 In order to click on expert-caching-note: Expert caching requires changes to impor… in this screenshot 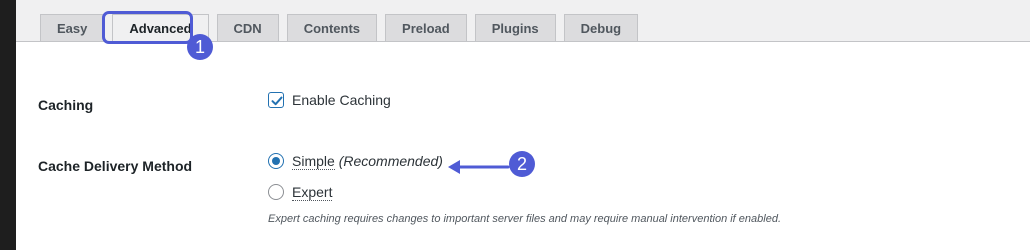, I will do `click(524, 219)`.